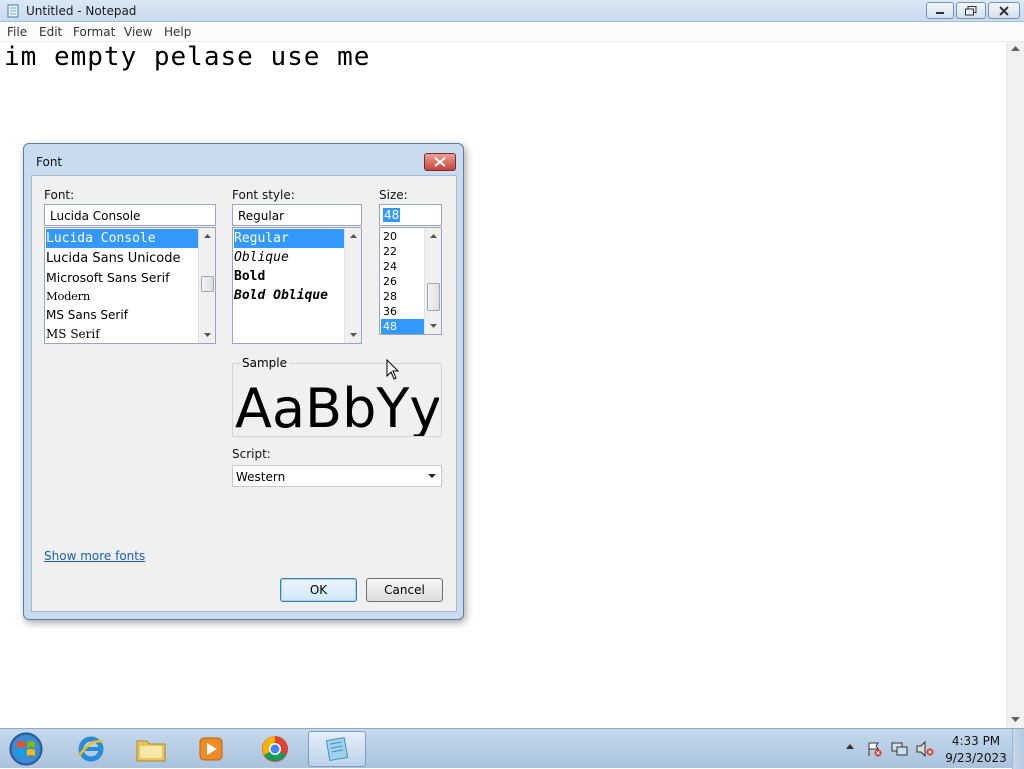 The image size is (1024, 769). I want to click on font-list-item-microsoft-sans-serif: Microsoft Sans Serif, so click(122, 277).